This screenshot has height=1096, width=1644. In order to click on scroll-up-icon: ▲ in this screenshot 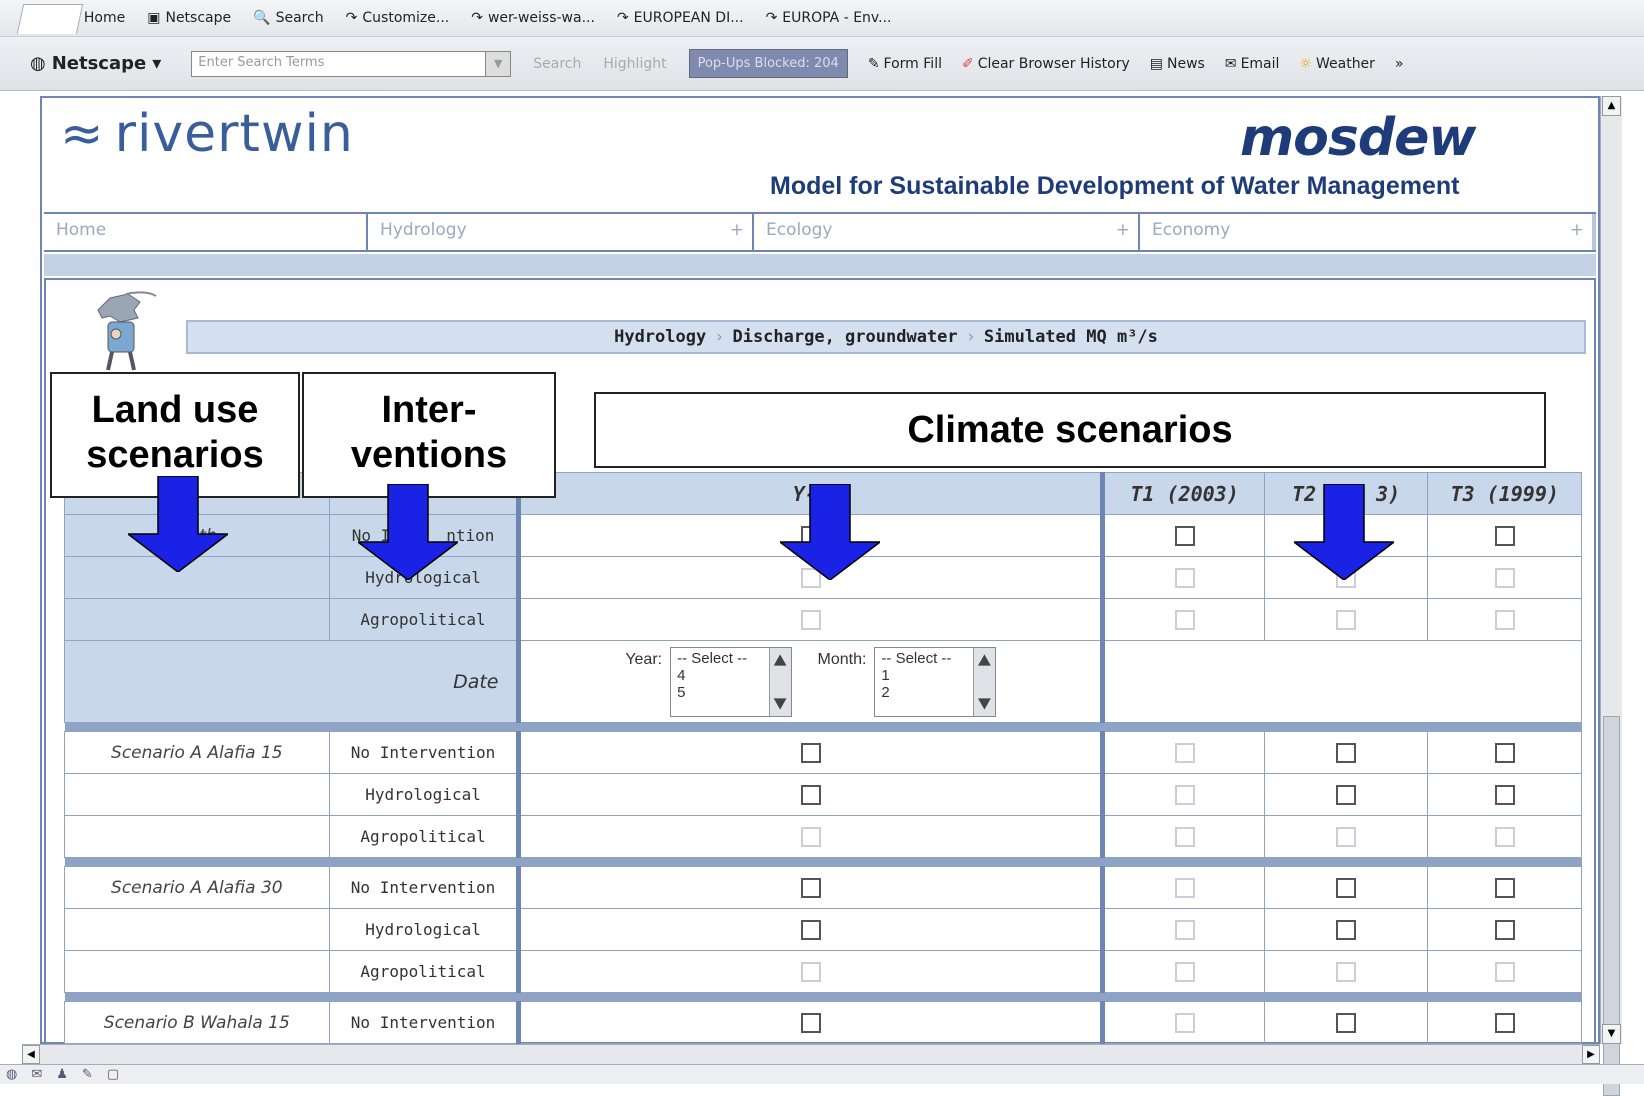, I will do `click(1611, 106)`.